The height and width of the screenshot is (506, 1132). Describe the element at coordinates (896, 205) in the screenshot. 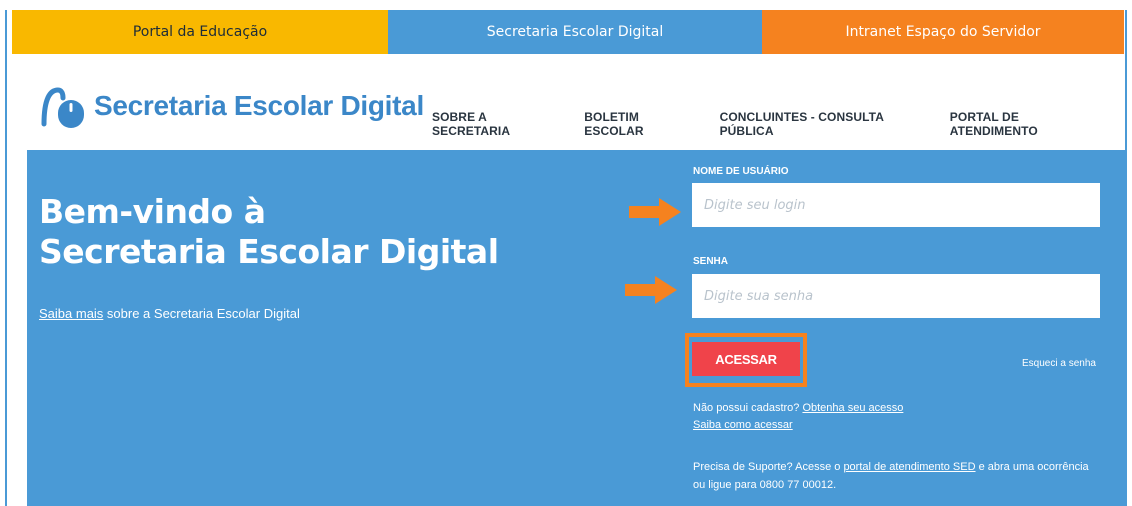

I see `username-input` at that location.